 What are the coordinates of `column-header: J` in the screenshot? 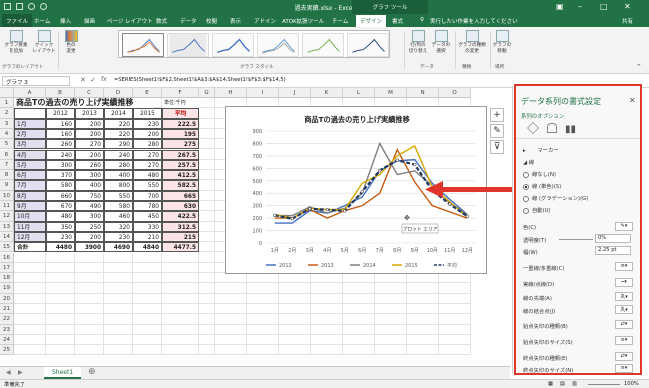 It's located at (295, 93).